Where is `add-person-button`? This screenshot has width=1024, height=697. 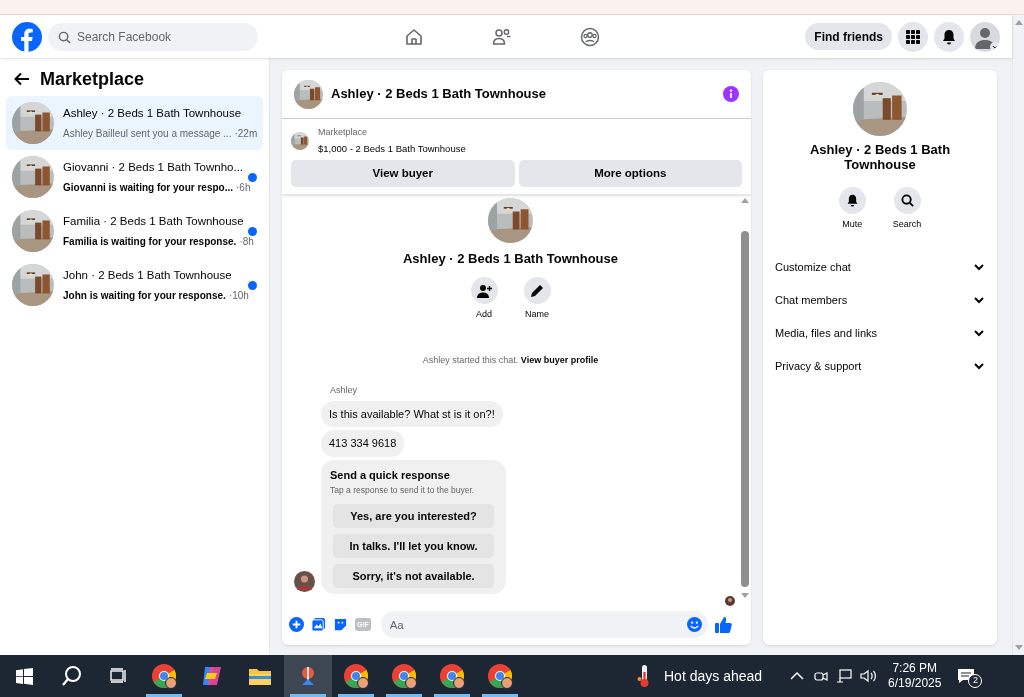
add-person-button is located at coordinates (484, 291).